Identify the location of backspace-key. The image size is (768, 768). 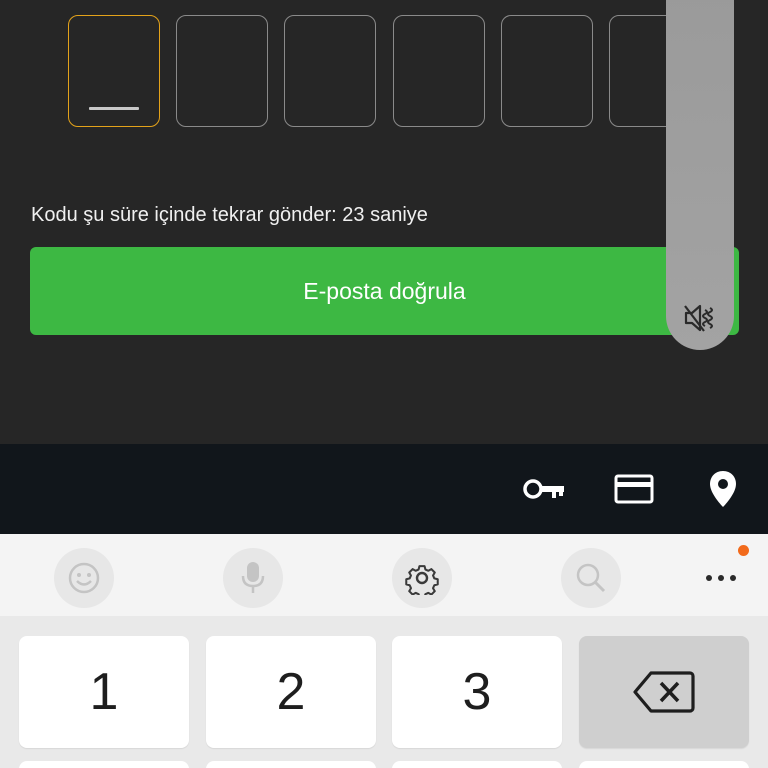
(664, 692).